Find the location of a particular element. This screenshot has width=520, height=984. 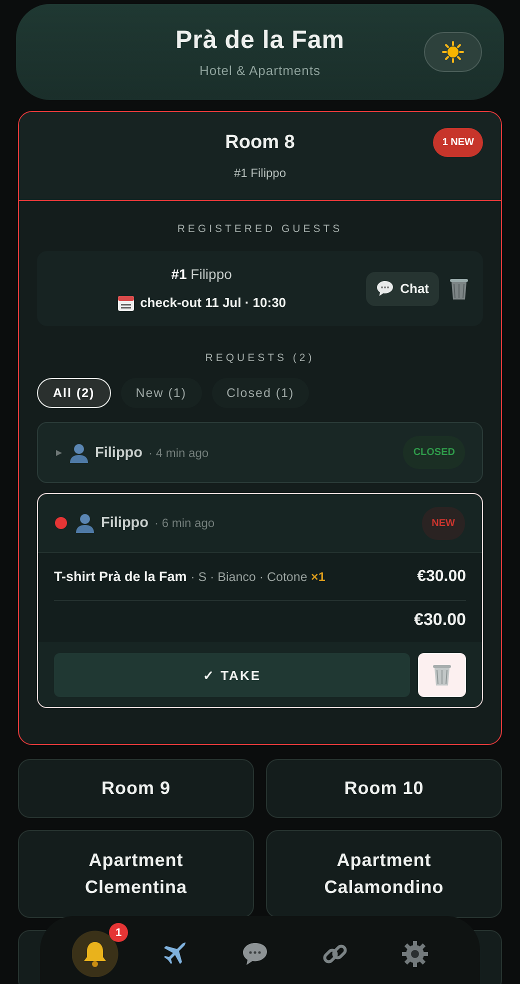

new-badge: 1 NEW is located at coordinates (458, 142).